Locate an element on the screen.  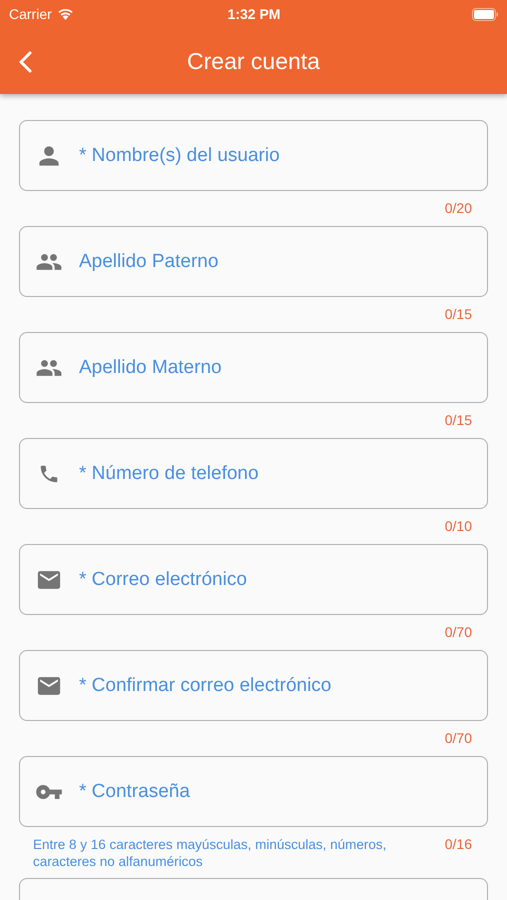
text-input: Apellido Paterno is located at coordinates (283, 261).